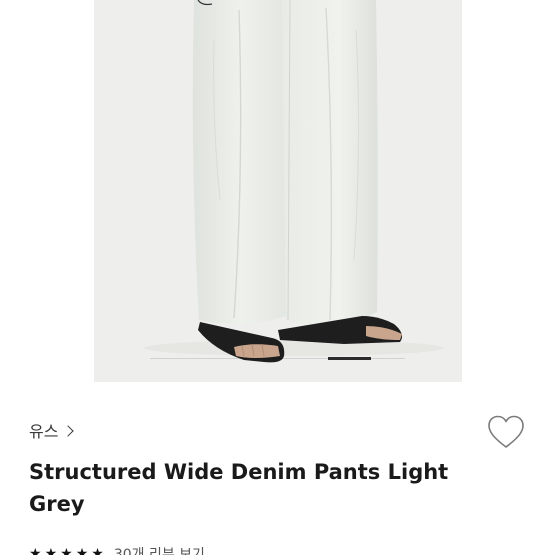 This screenshot has height=555, width=555. Describe the element at coordinates (44, 431) in the screenshot. I see `brand-name: 유스` at that location.